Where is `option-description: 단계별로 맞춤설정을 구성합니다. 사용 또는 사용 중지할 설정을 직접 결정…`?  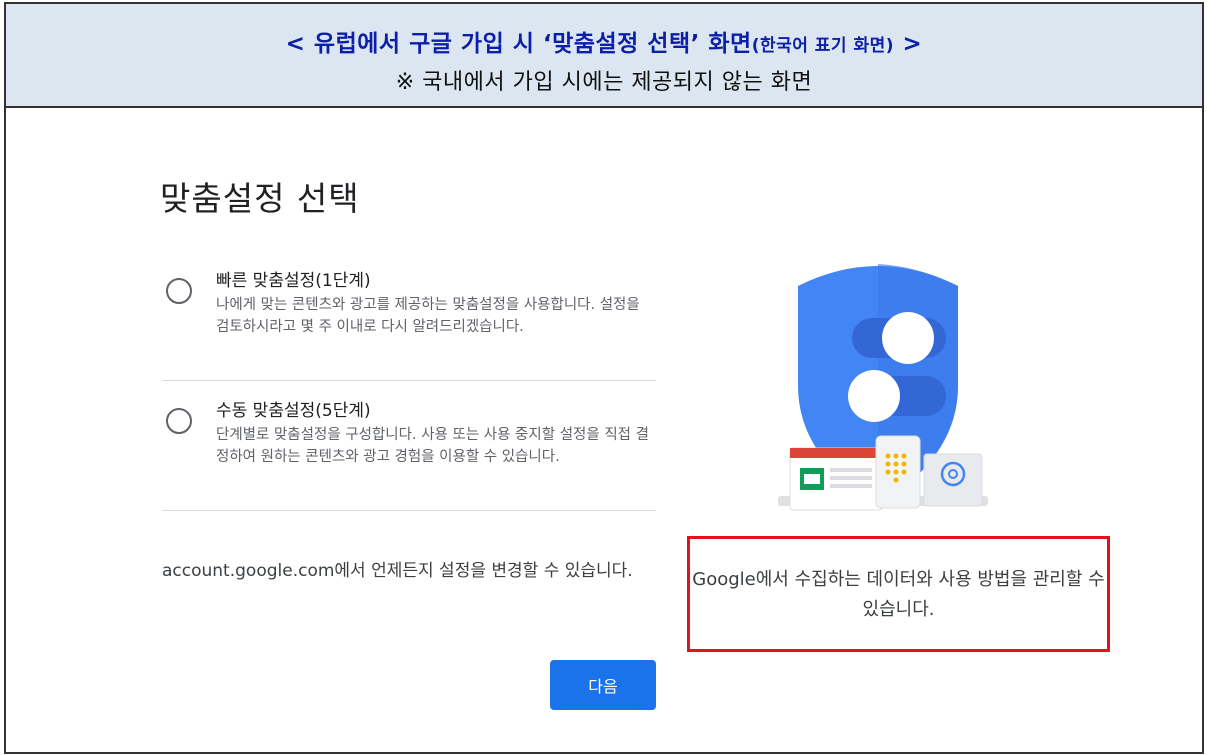
option-description: 단계별로 맞춤설정을 구성합니다. 사용 또는 사용 중지할 설정을 직접 결정… is located at coordinates (432, 446).